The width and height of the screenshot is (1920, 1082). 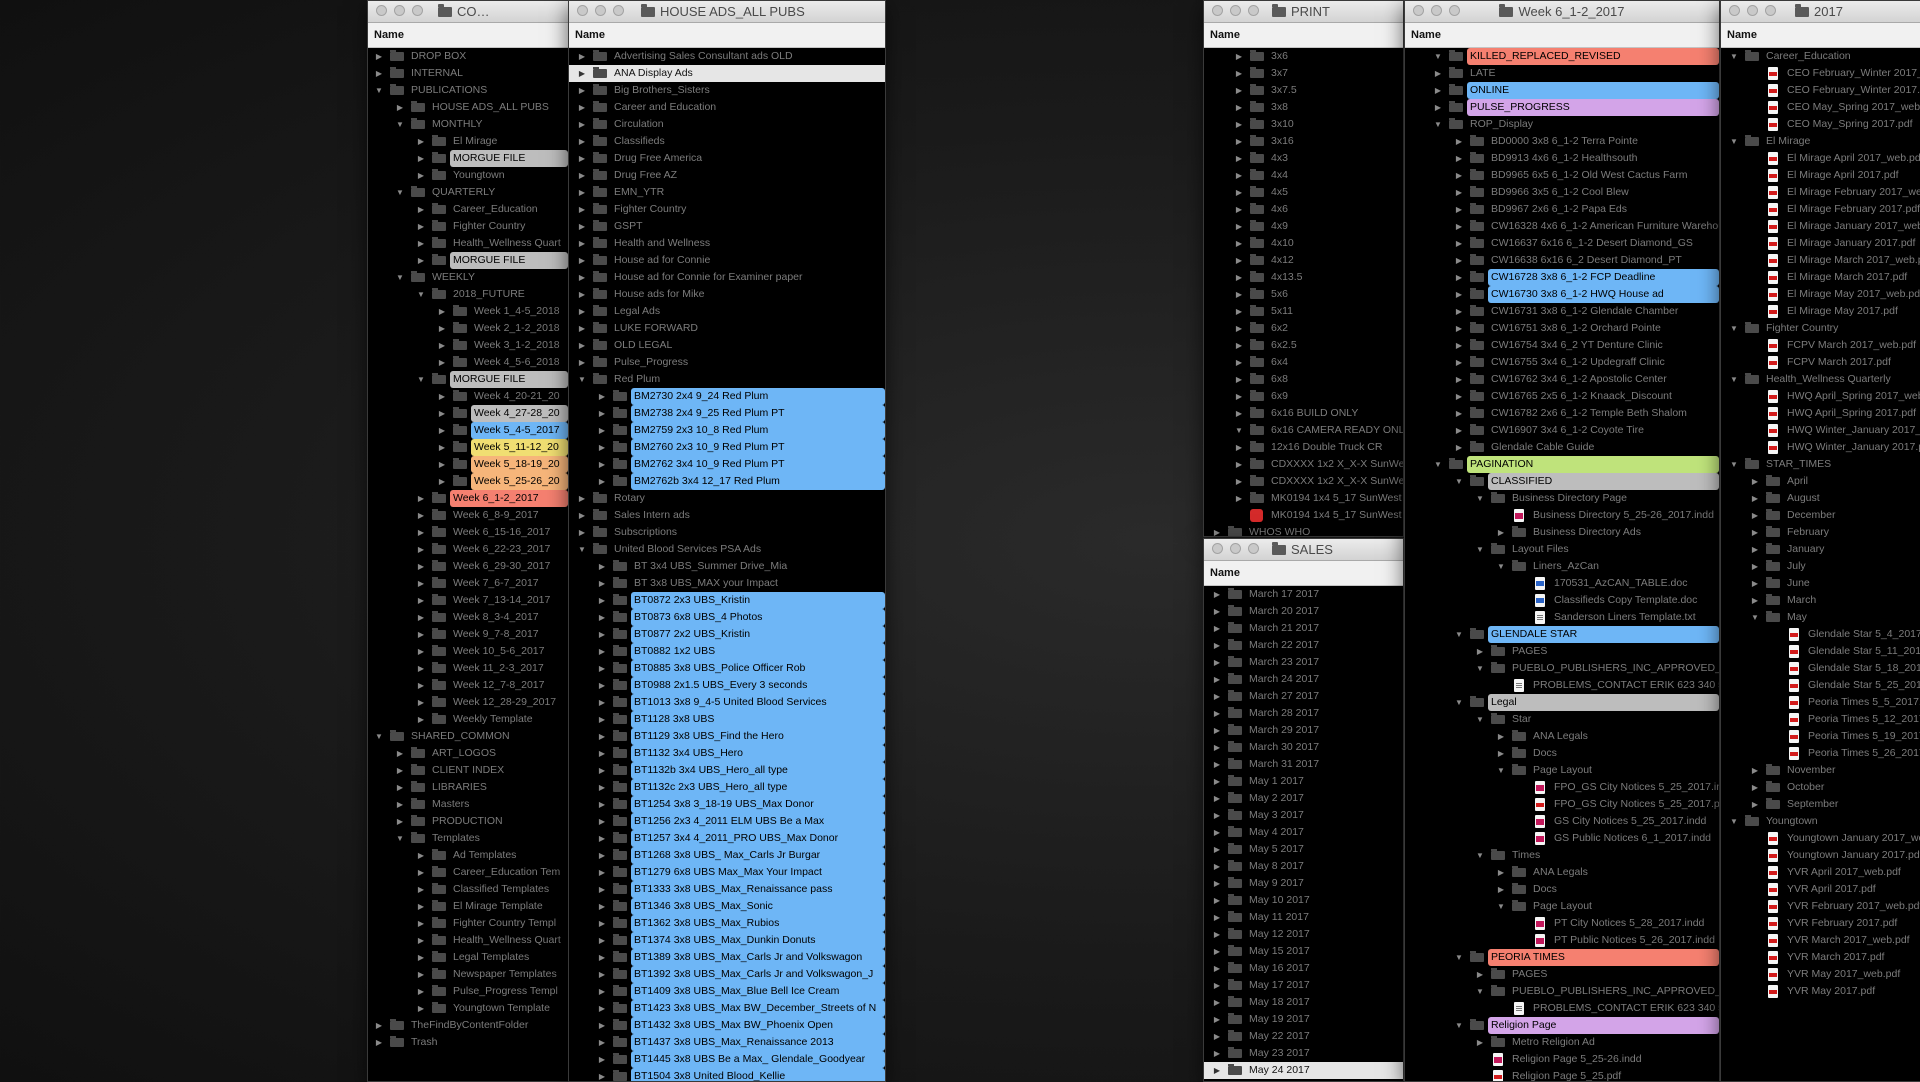 What do you see at coordinates (468, 906) in the screenshot?
I see `list-item: ▶ El Mirage Template` at bounding box center [468, 906].